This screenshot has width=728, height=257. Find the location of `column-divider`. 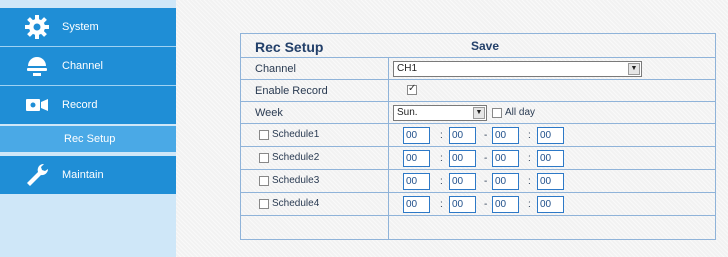

column-divider is located at coordinates (388, 148).